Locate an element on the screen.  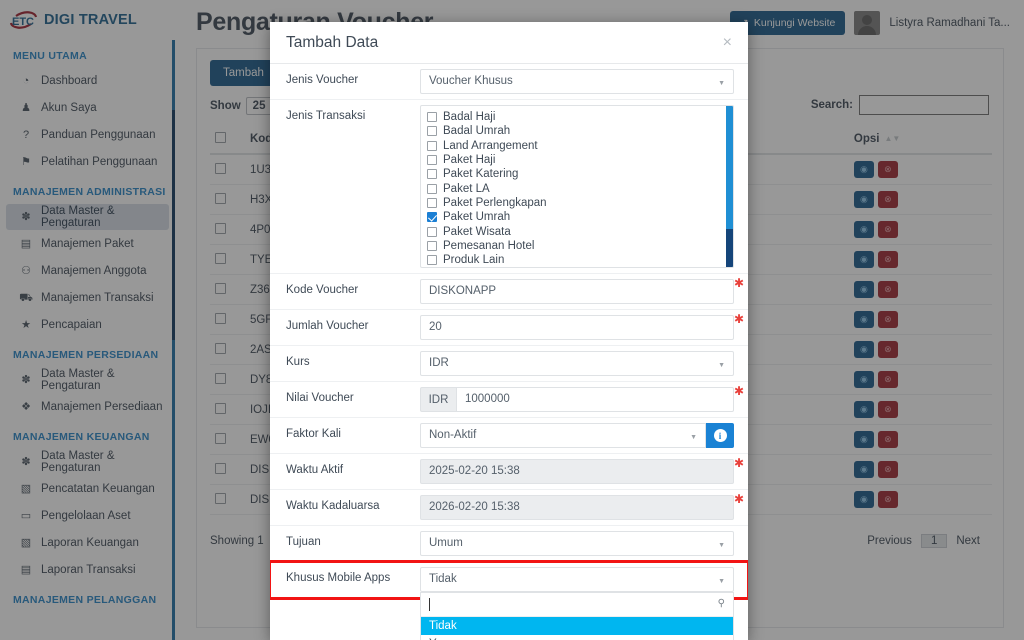
checkbox-paket-perlengkapan is located at coordinates (432, 202).